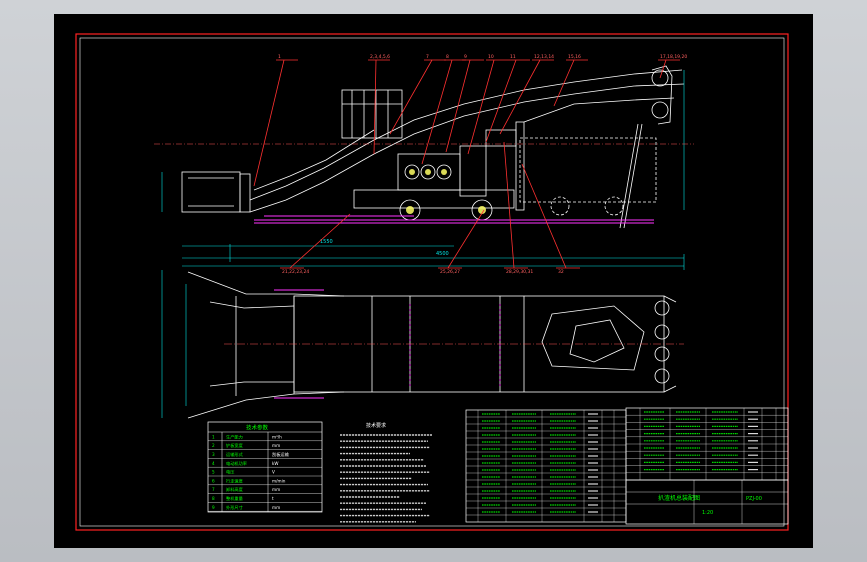 The height and width of the screenshot is (562, 867). Describe the element at coordinates (257, 428) in the screenshot. I see `spec-table-title: 技术参数` at that location.